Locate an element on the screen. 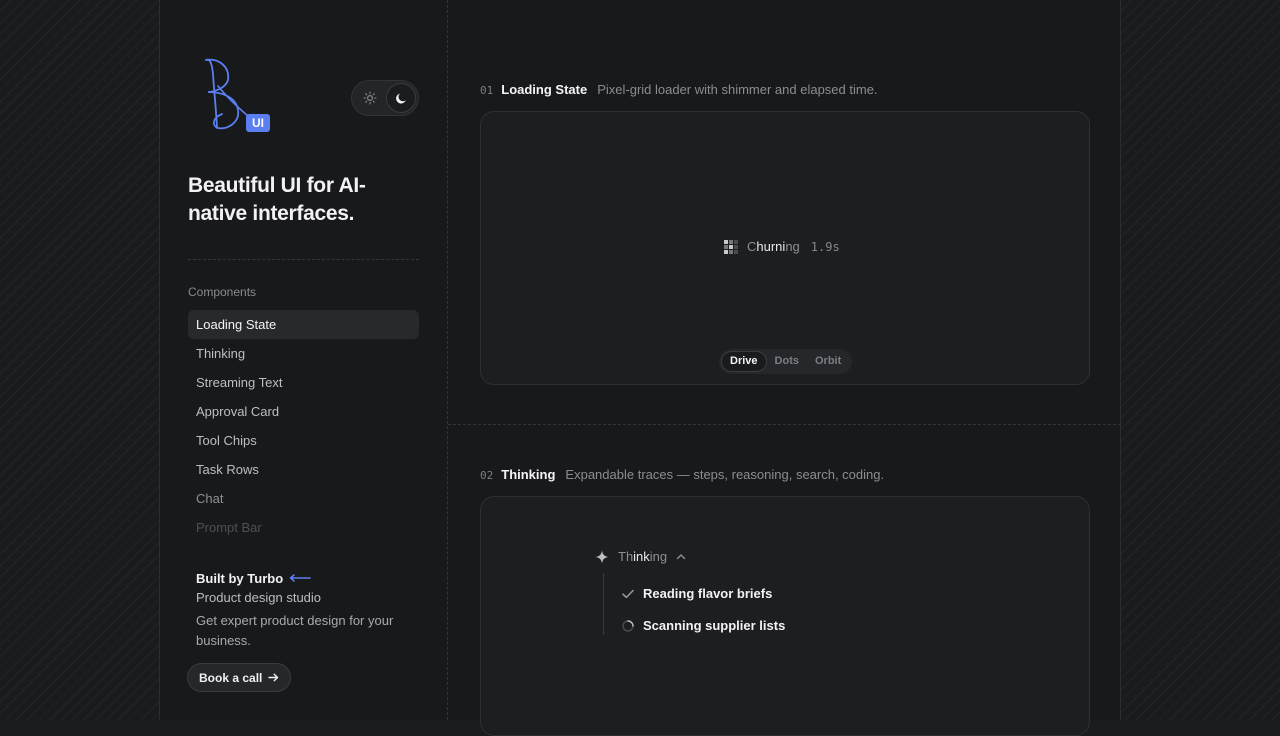 Image resolution: width=1280 pixels, height=736 pixels. brand-logo: UI is located at coordinates (237, 96).